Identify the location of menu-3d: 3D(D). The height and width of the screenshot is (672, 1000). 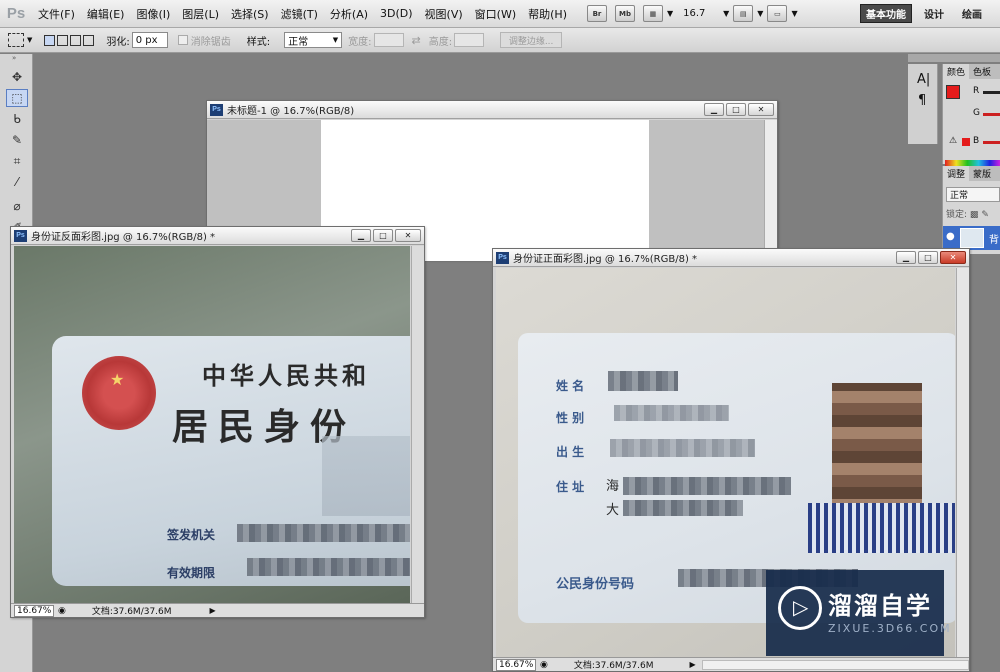
(396, 13).